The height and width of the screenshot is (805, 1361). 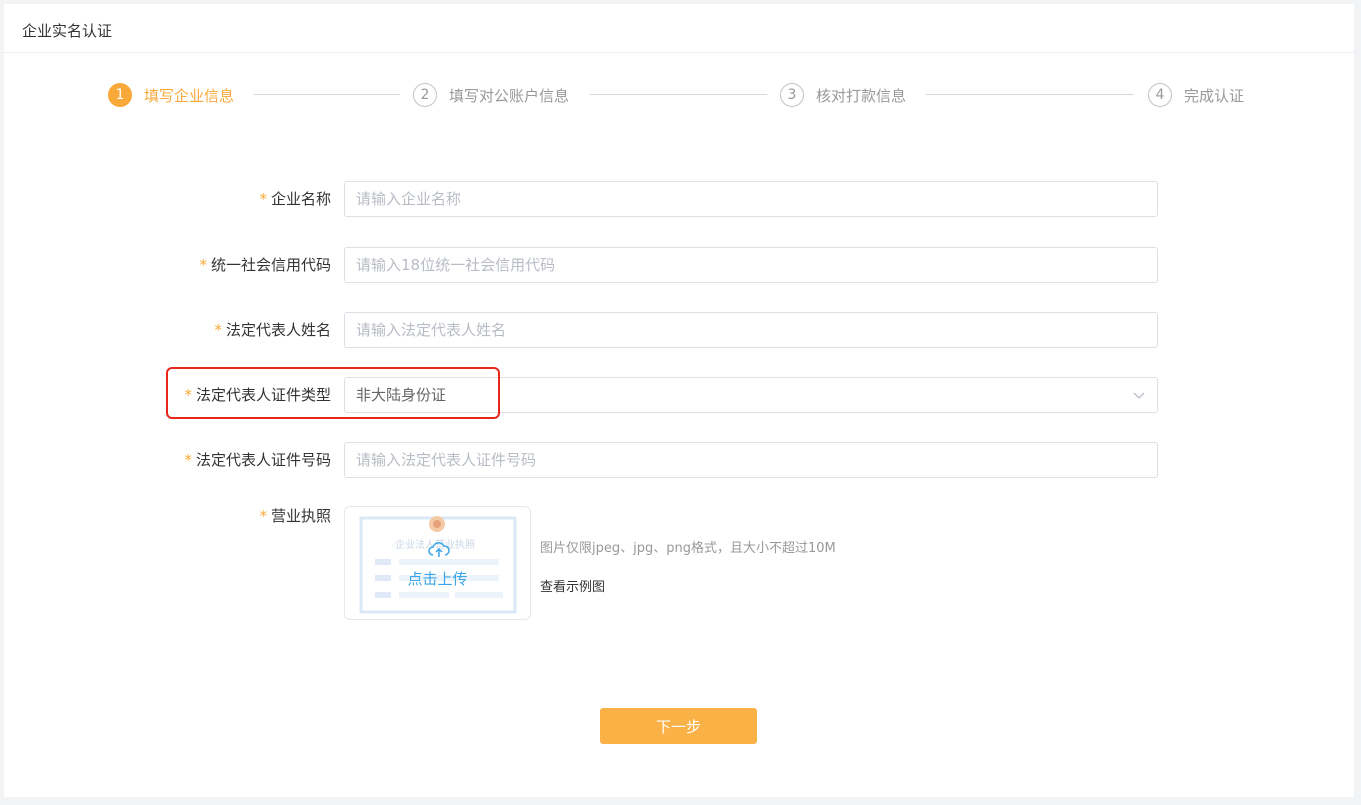 I want to click on row-legal-rep-name: * 法定代表人姓名, so click(x=679, y=330).